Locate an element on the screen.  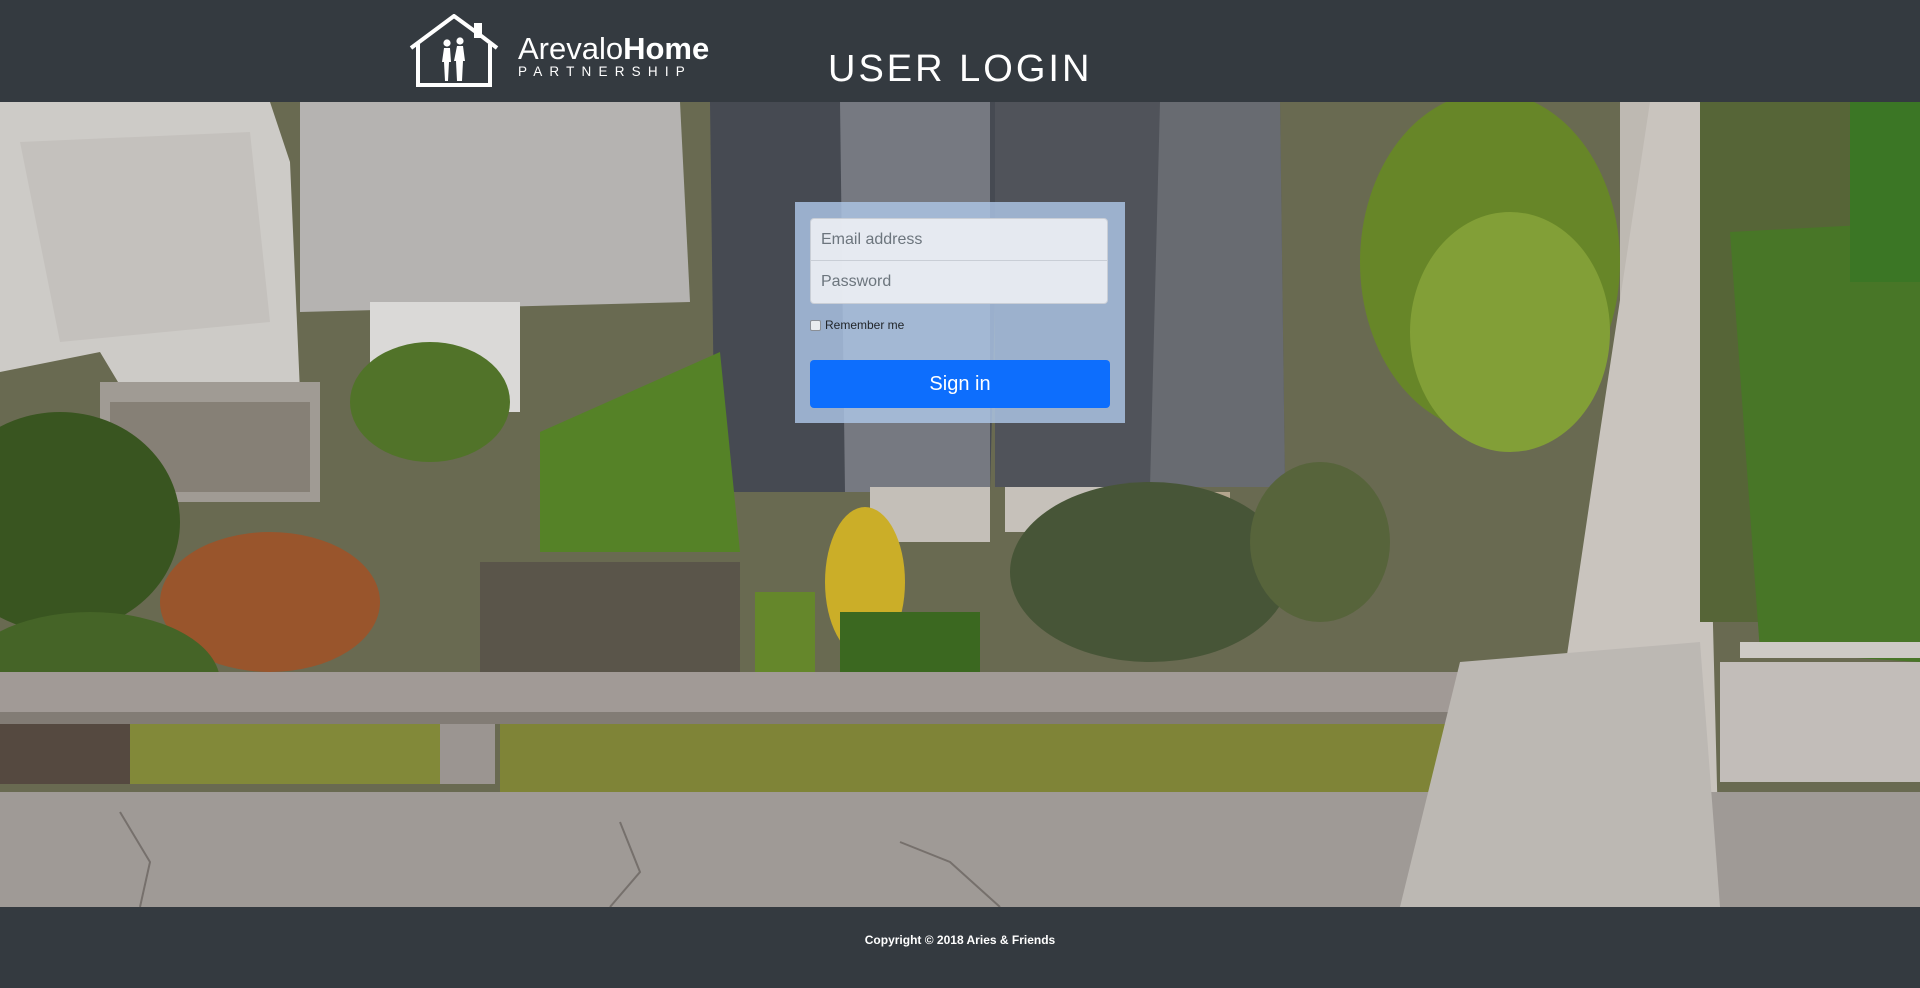
remember-me: Remember me is located at coordinates (857, 325).